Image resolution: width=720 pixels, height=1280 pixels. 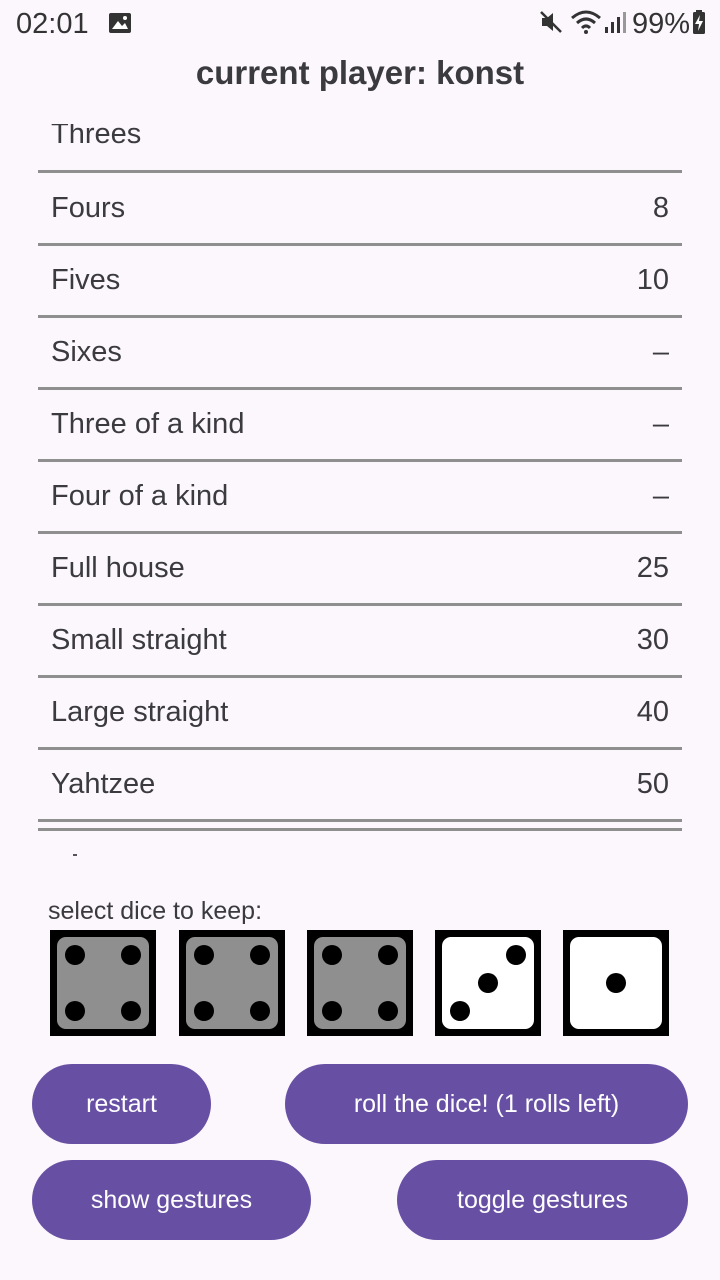 I want to click on list-bottom-divider, so click(x=360, y=829).